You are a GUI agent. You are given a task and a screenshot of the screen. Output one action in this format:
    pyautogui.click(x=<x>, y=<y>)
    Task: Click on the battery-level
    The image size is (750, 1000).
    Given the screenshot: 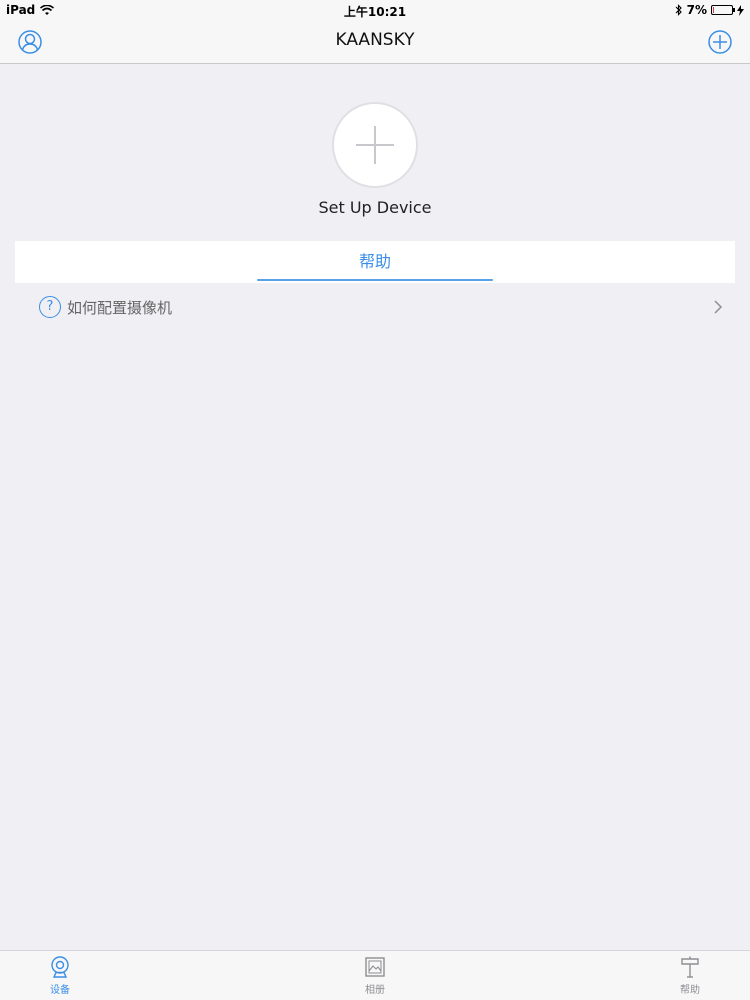 What is the action you would take?
    pyautogui.click(x=713, y=10)
    